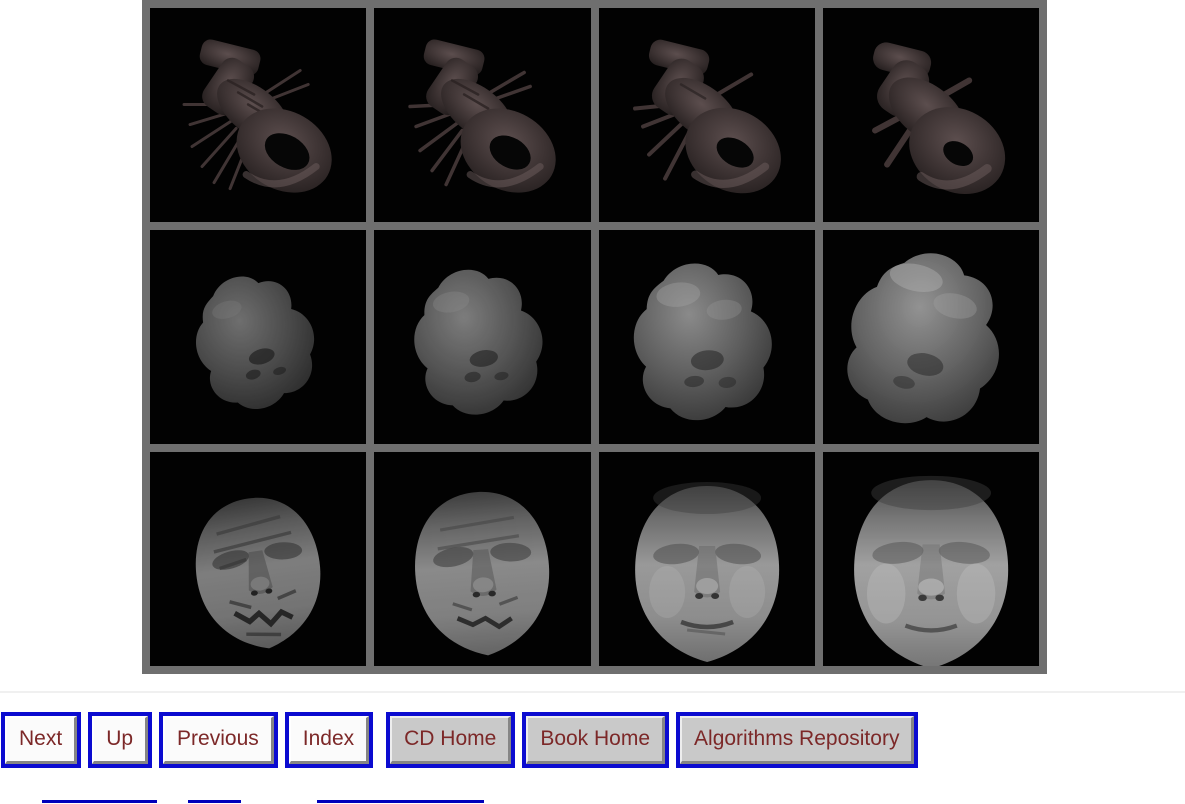 The height and width of the screenshot is (804, 1185). I want to click on cd-home-button-label: CD Home, so click(451, 740).